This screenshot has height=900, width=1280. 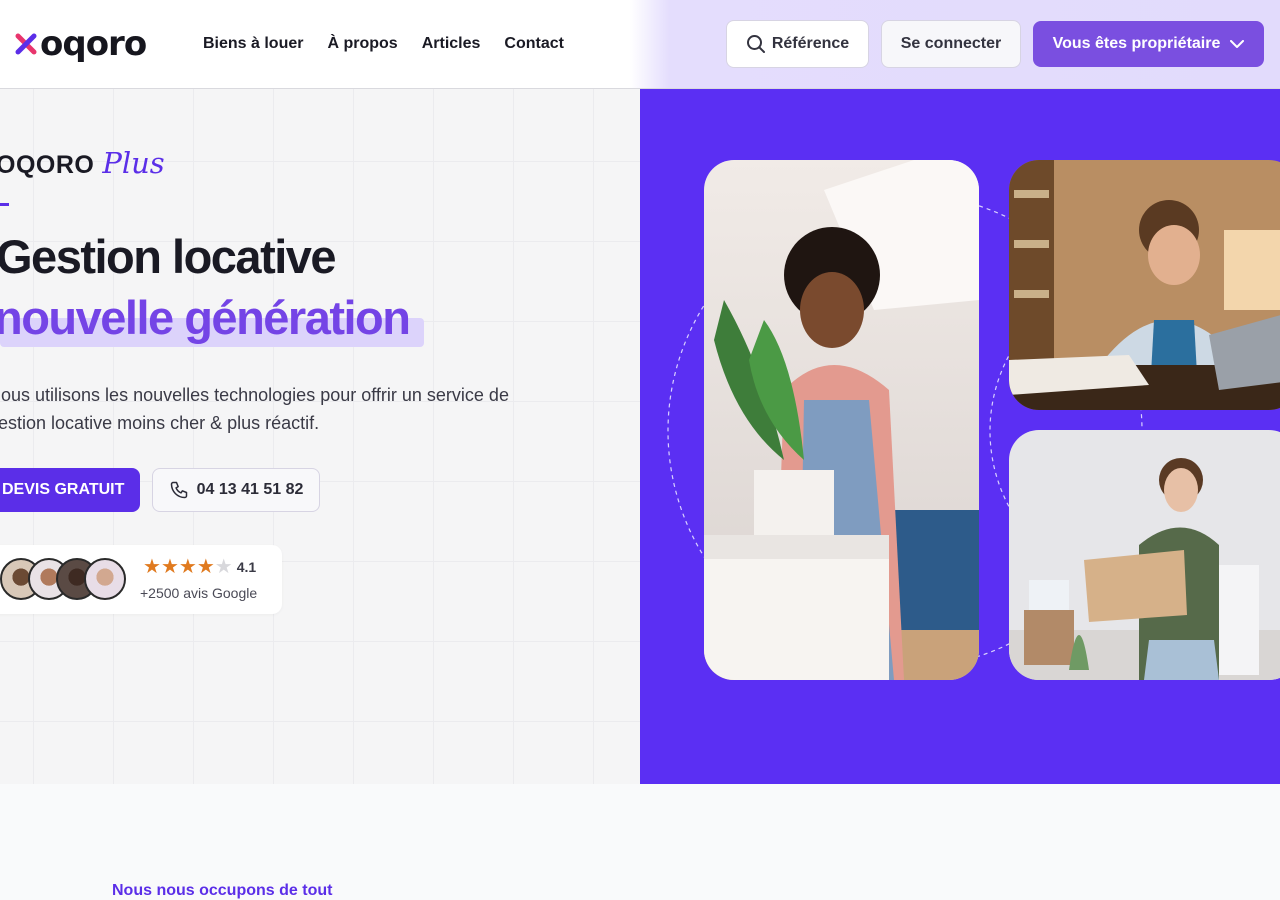 I want to click on brand-divider, so click(x=4, y=204).